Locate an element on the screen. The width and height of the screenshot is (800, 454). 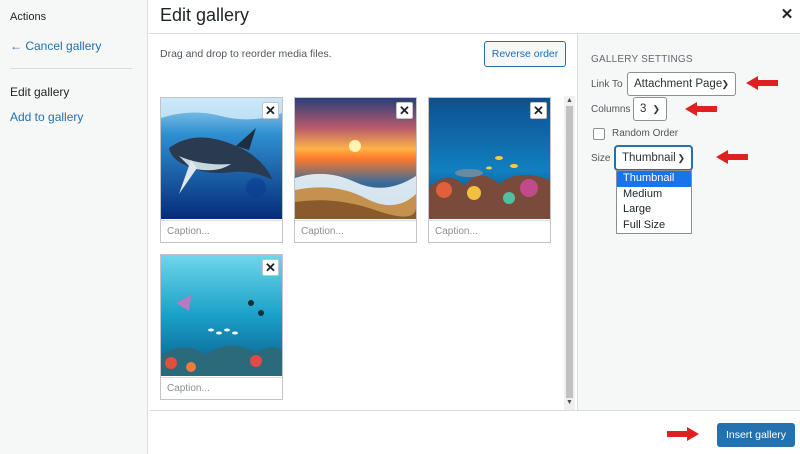
footer-divider is located at coordinates (474, 410).